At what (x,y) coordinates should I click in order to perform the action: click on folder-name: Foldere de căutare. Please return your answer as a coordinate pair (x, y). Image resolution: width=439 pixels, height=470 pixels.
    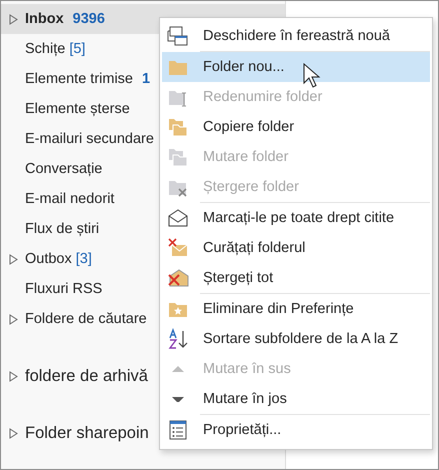
    Looking at the image, I should click on (86, 319).